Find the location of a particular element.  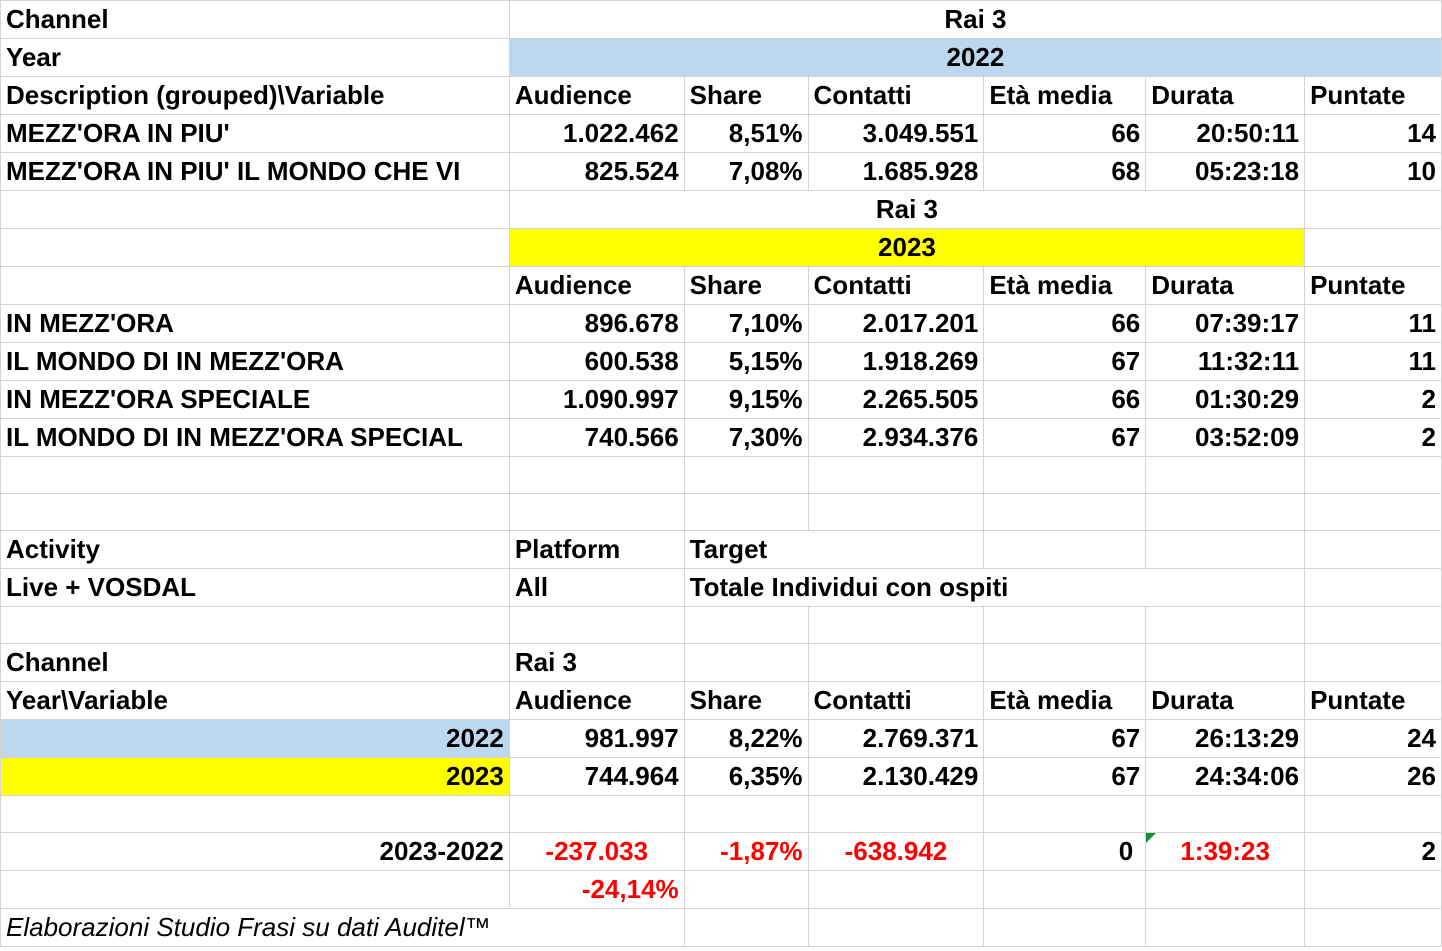

cell-durata: 11:32:11 is located at coordinates (1225, 361).